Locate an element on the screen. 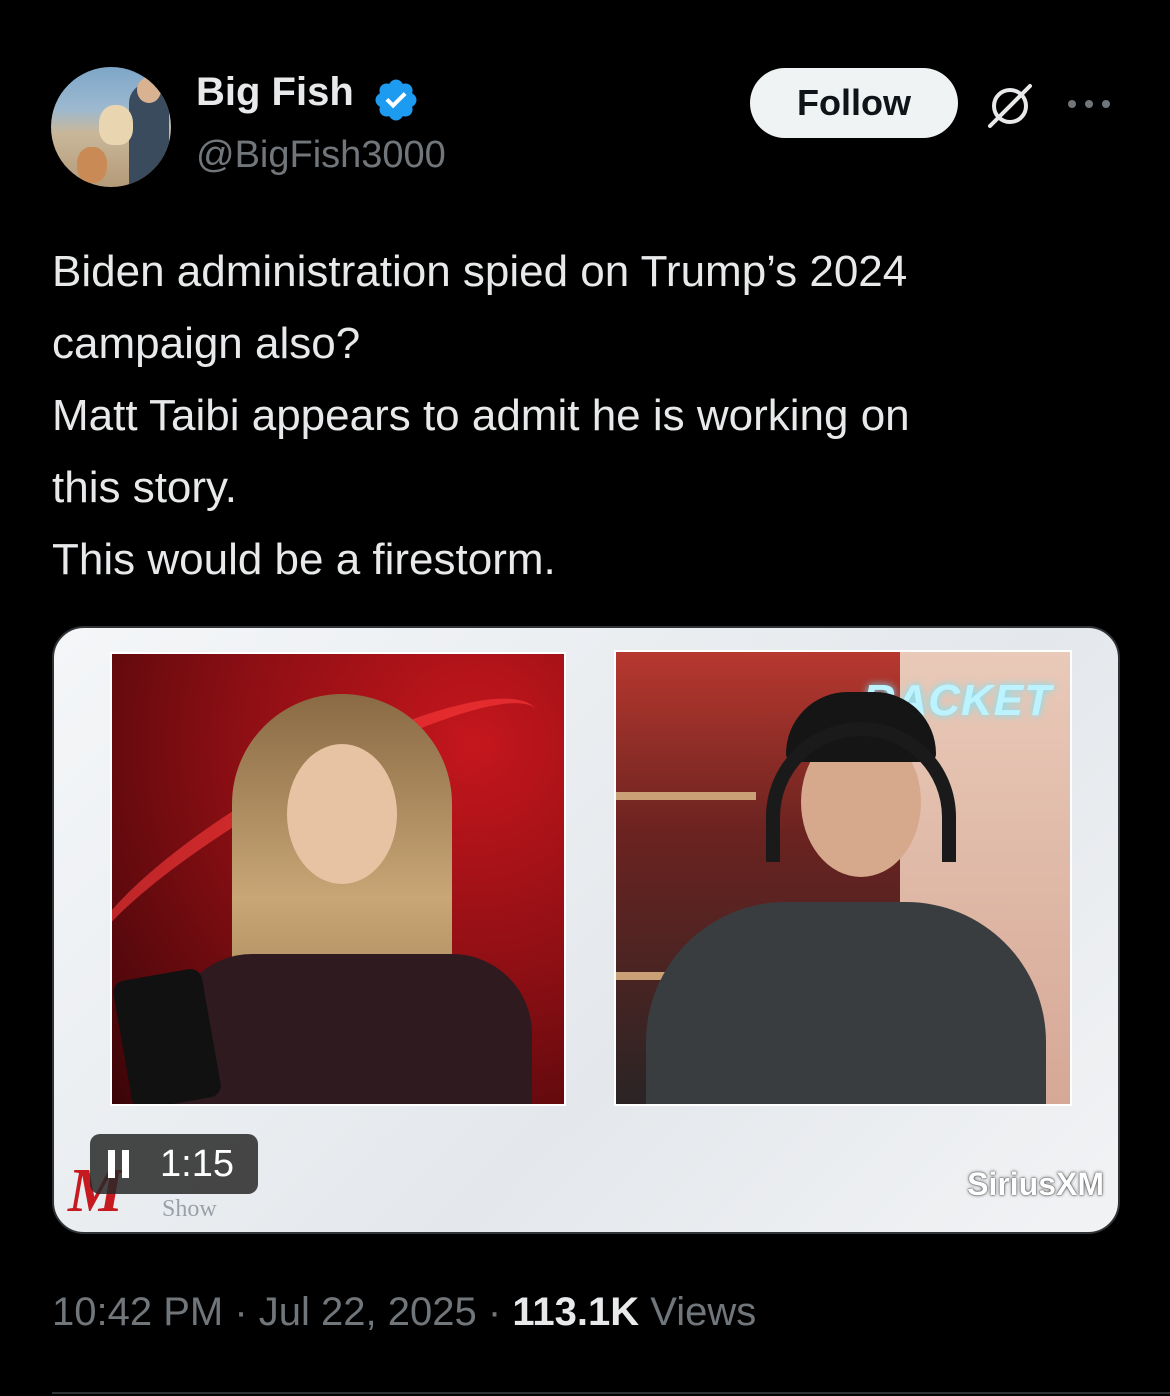 This screenshot has height=1396, width=1170. video-timer: 1:15 is located at coordinates (174, 1164).